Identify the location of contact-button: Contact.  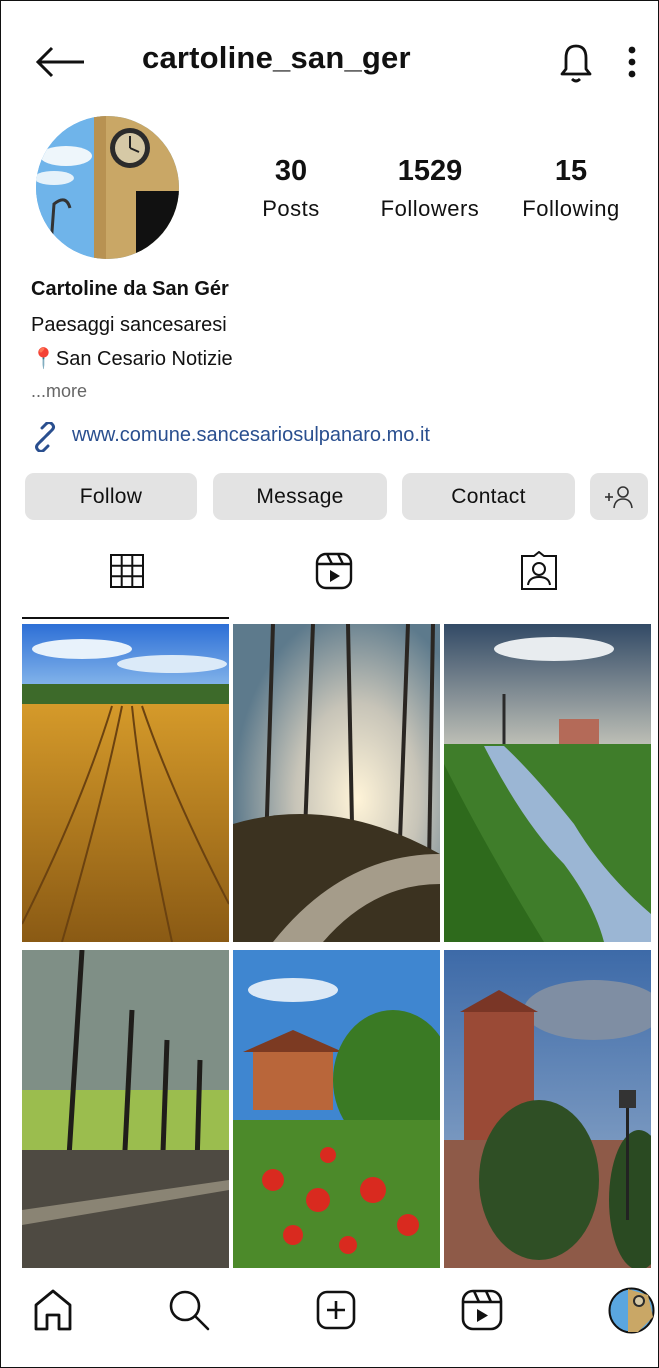
(488, 496).